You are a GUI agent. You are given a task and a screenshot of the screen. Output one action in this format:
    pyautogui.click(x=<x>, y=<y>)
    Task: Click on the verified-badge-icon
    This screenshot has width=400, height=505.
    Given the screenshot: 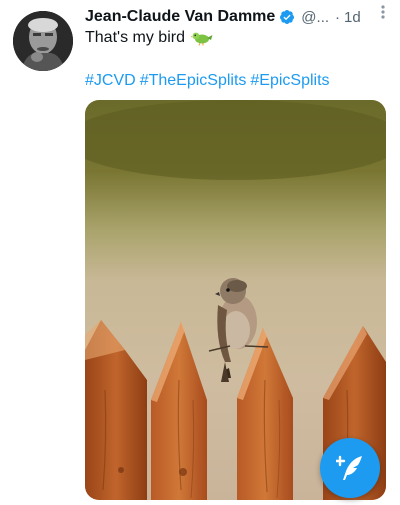 What is the action you would take?
    pyautogui.click(x=287, y=17)
    